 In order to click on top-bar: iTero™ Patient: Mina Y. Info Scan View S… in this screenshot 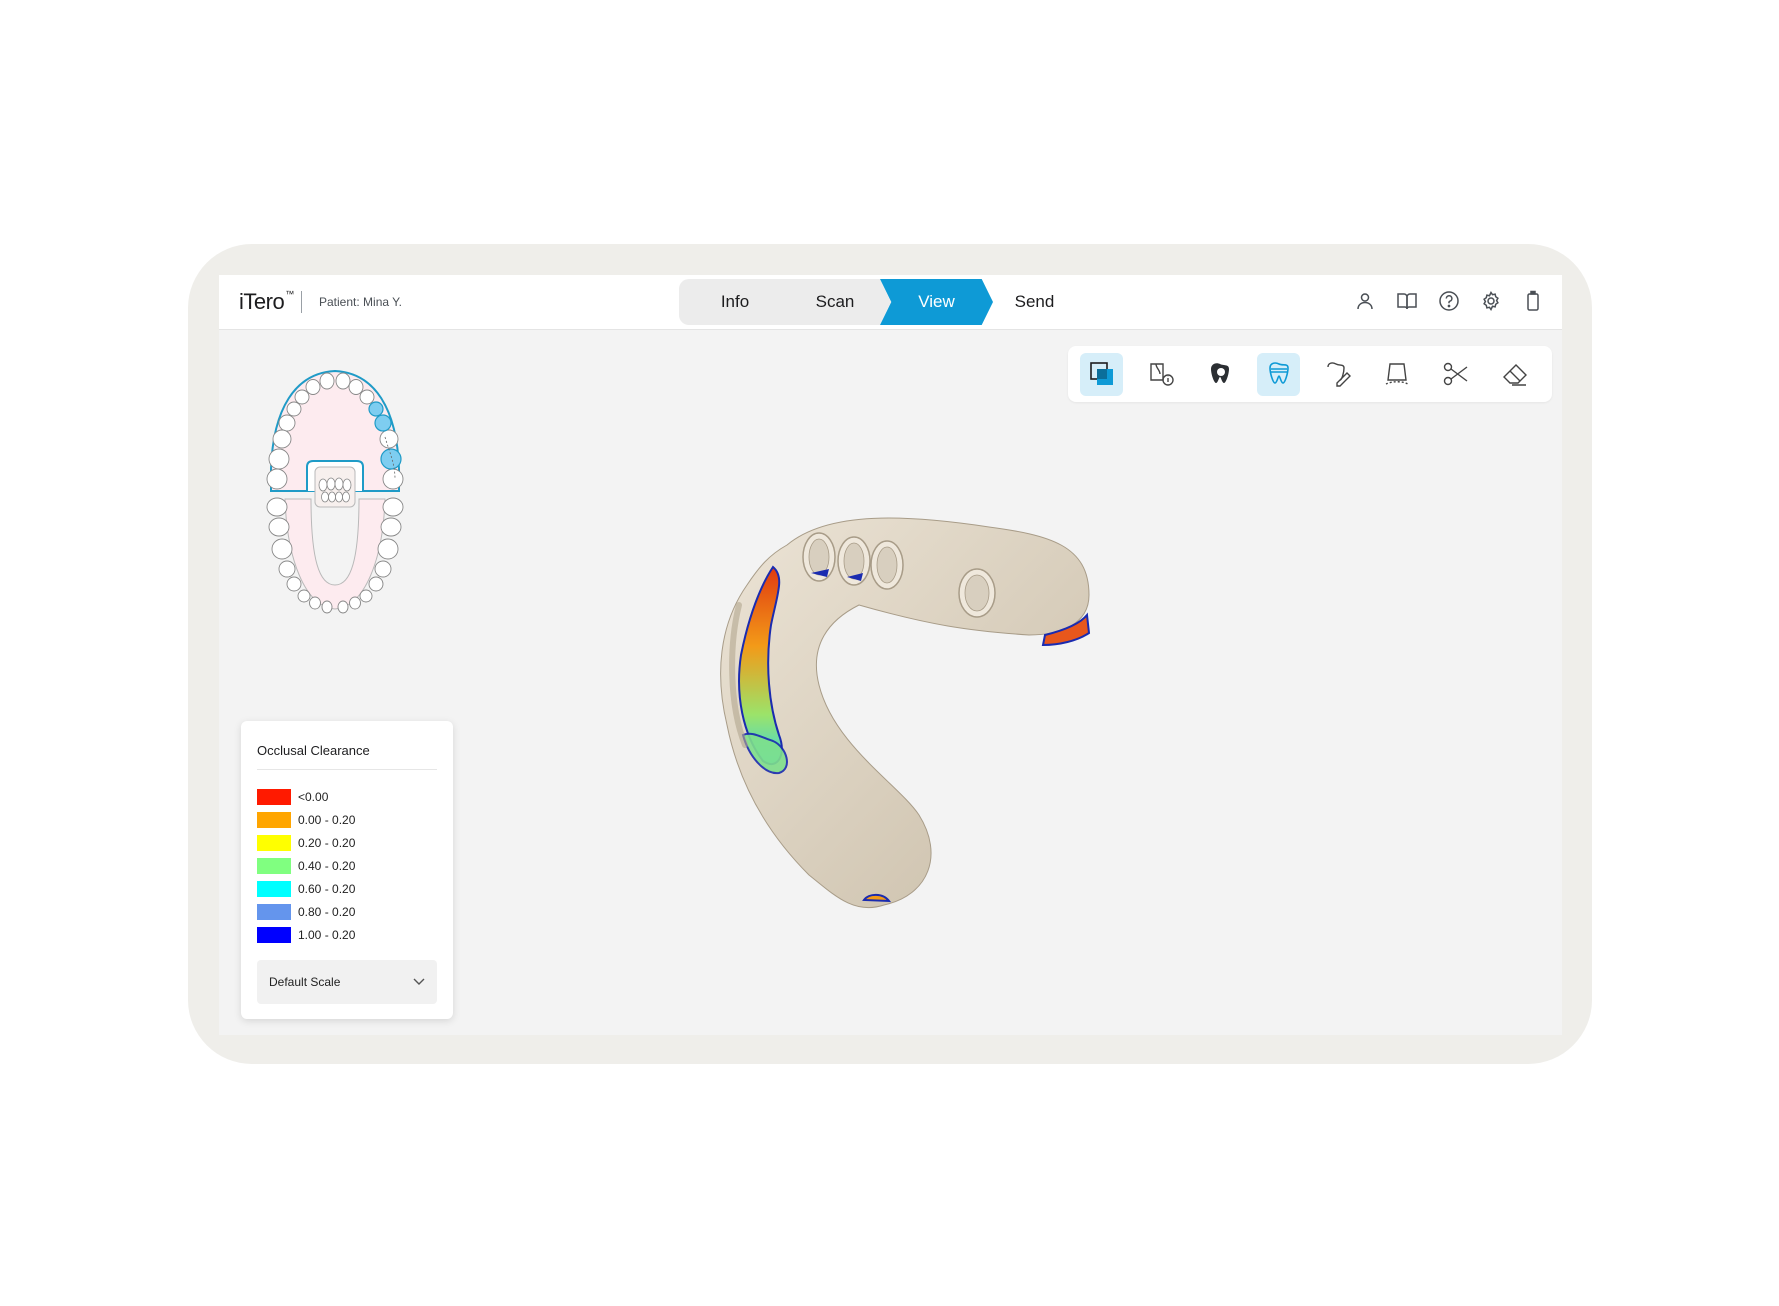, I will do `click(890, 302)`.